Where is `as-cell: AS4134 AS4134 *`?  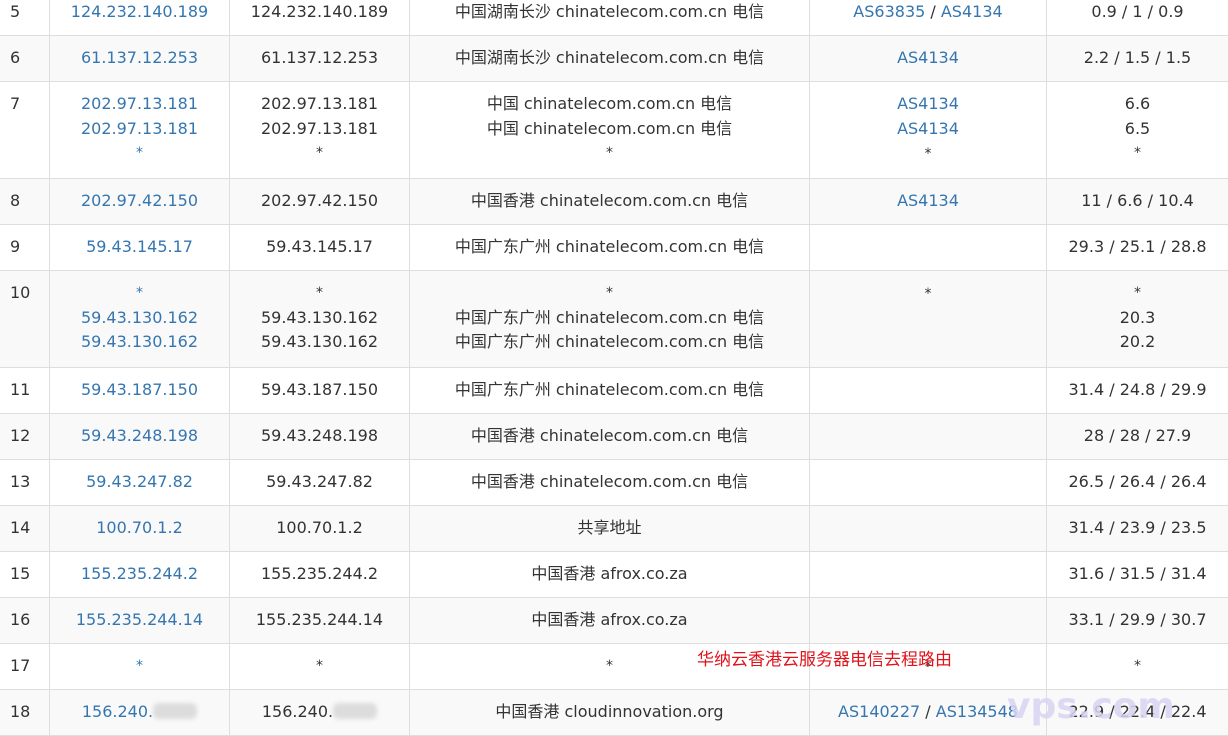
as-cell: AS4134 AS4134 * is located at coordinates (928, 130).